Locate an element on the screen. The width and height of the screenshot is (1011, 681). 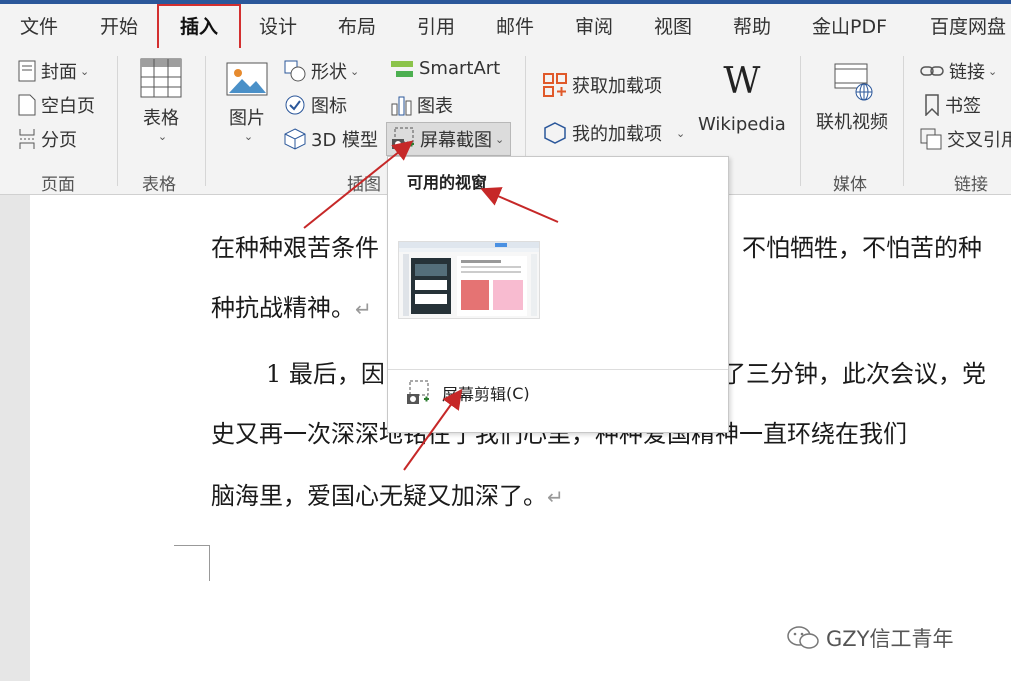
3d-model-button: 3D 模型 is located at coordinates (331, 139).